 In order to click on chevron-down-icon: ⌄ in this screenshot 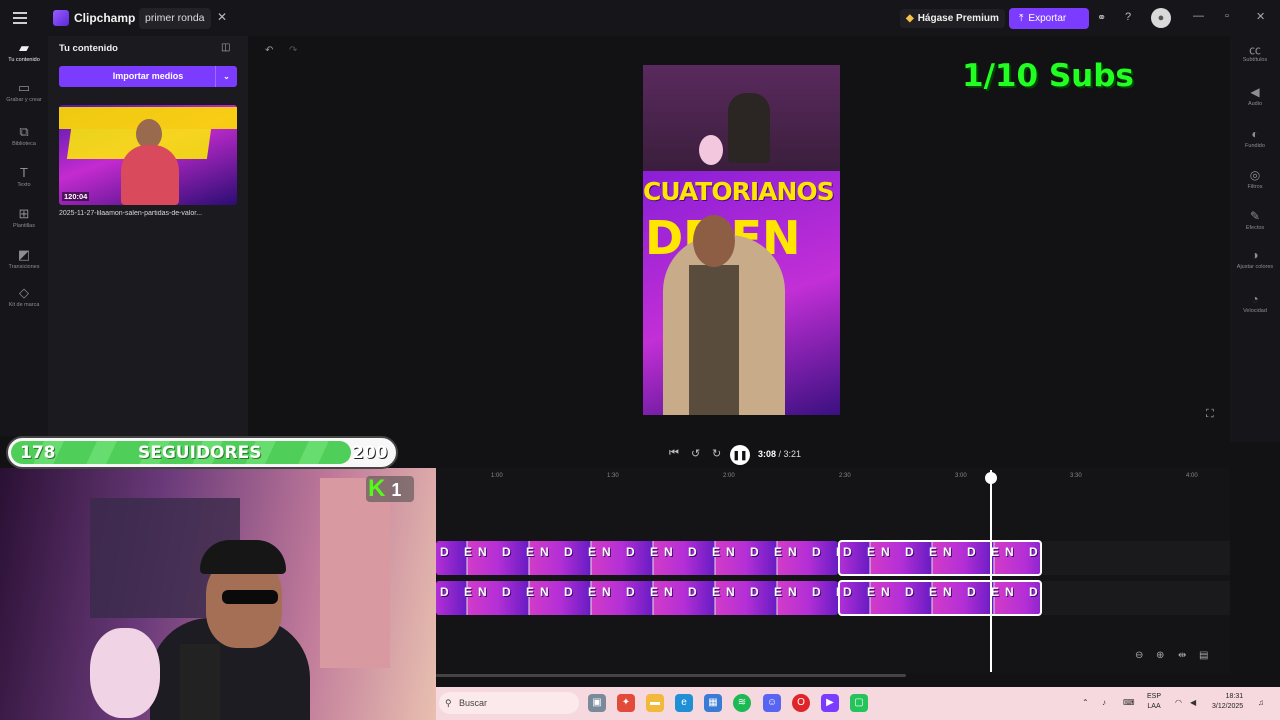, I will do `click(226, 76)`.